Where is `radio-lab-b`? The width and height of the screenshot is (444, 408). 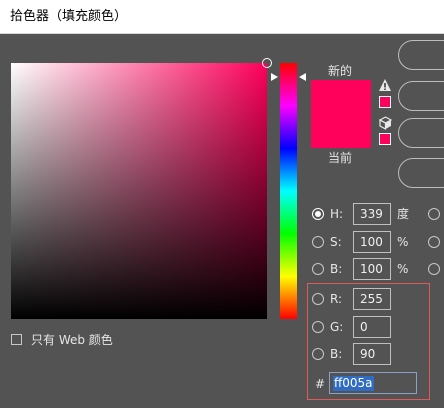 radio-lab-b is located at coordinates (434, 269).